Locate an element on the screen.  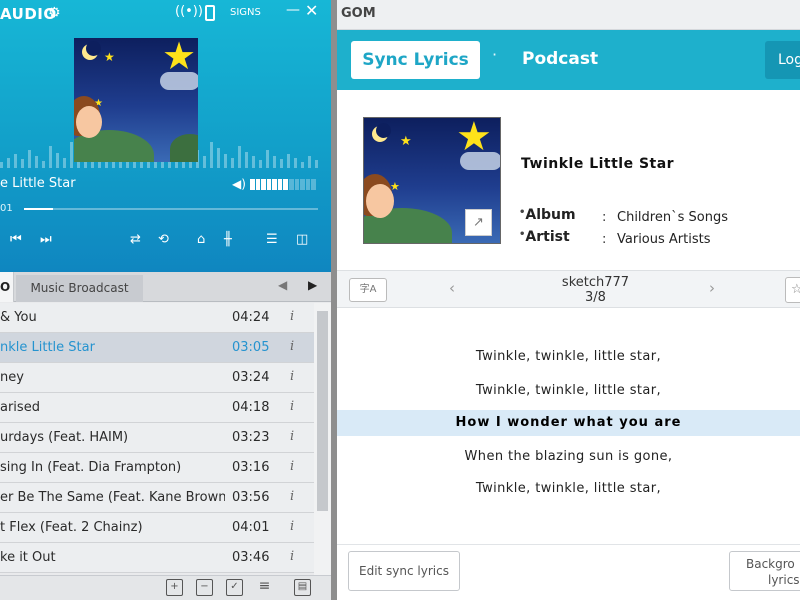
close-button: ✕ is located at coordinates (311, 10).